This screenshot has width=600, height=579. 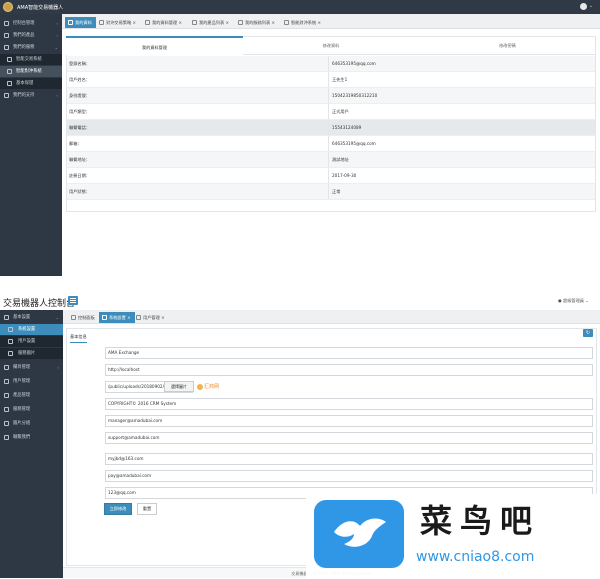 What do you see at coordinates (573, 301) in the screenshot?
I see `admin-user-menu: ● 超級管理員 ⌄` at bounding box center [573, 301].